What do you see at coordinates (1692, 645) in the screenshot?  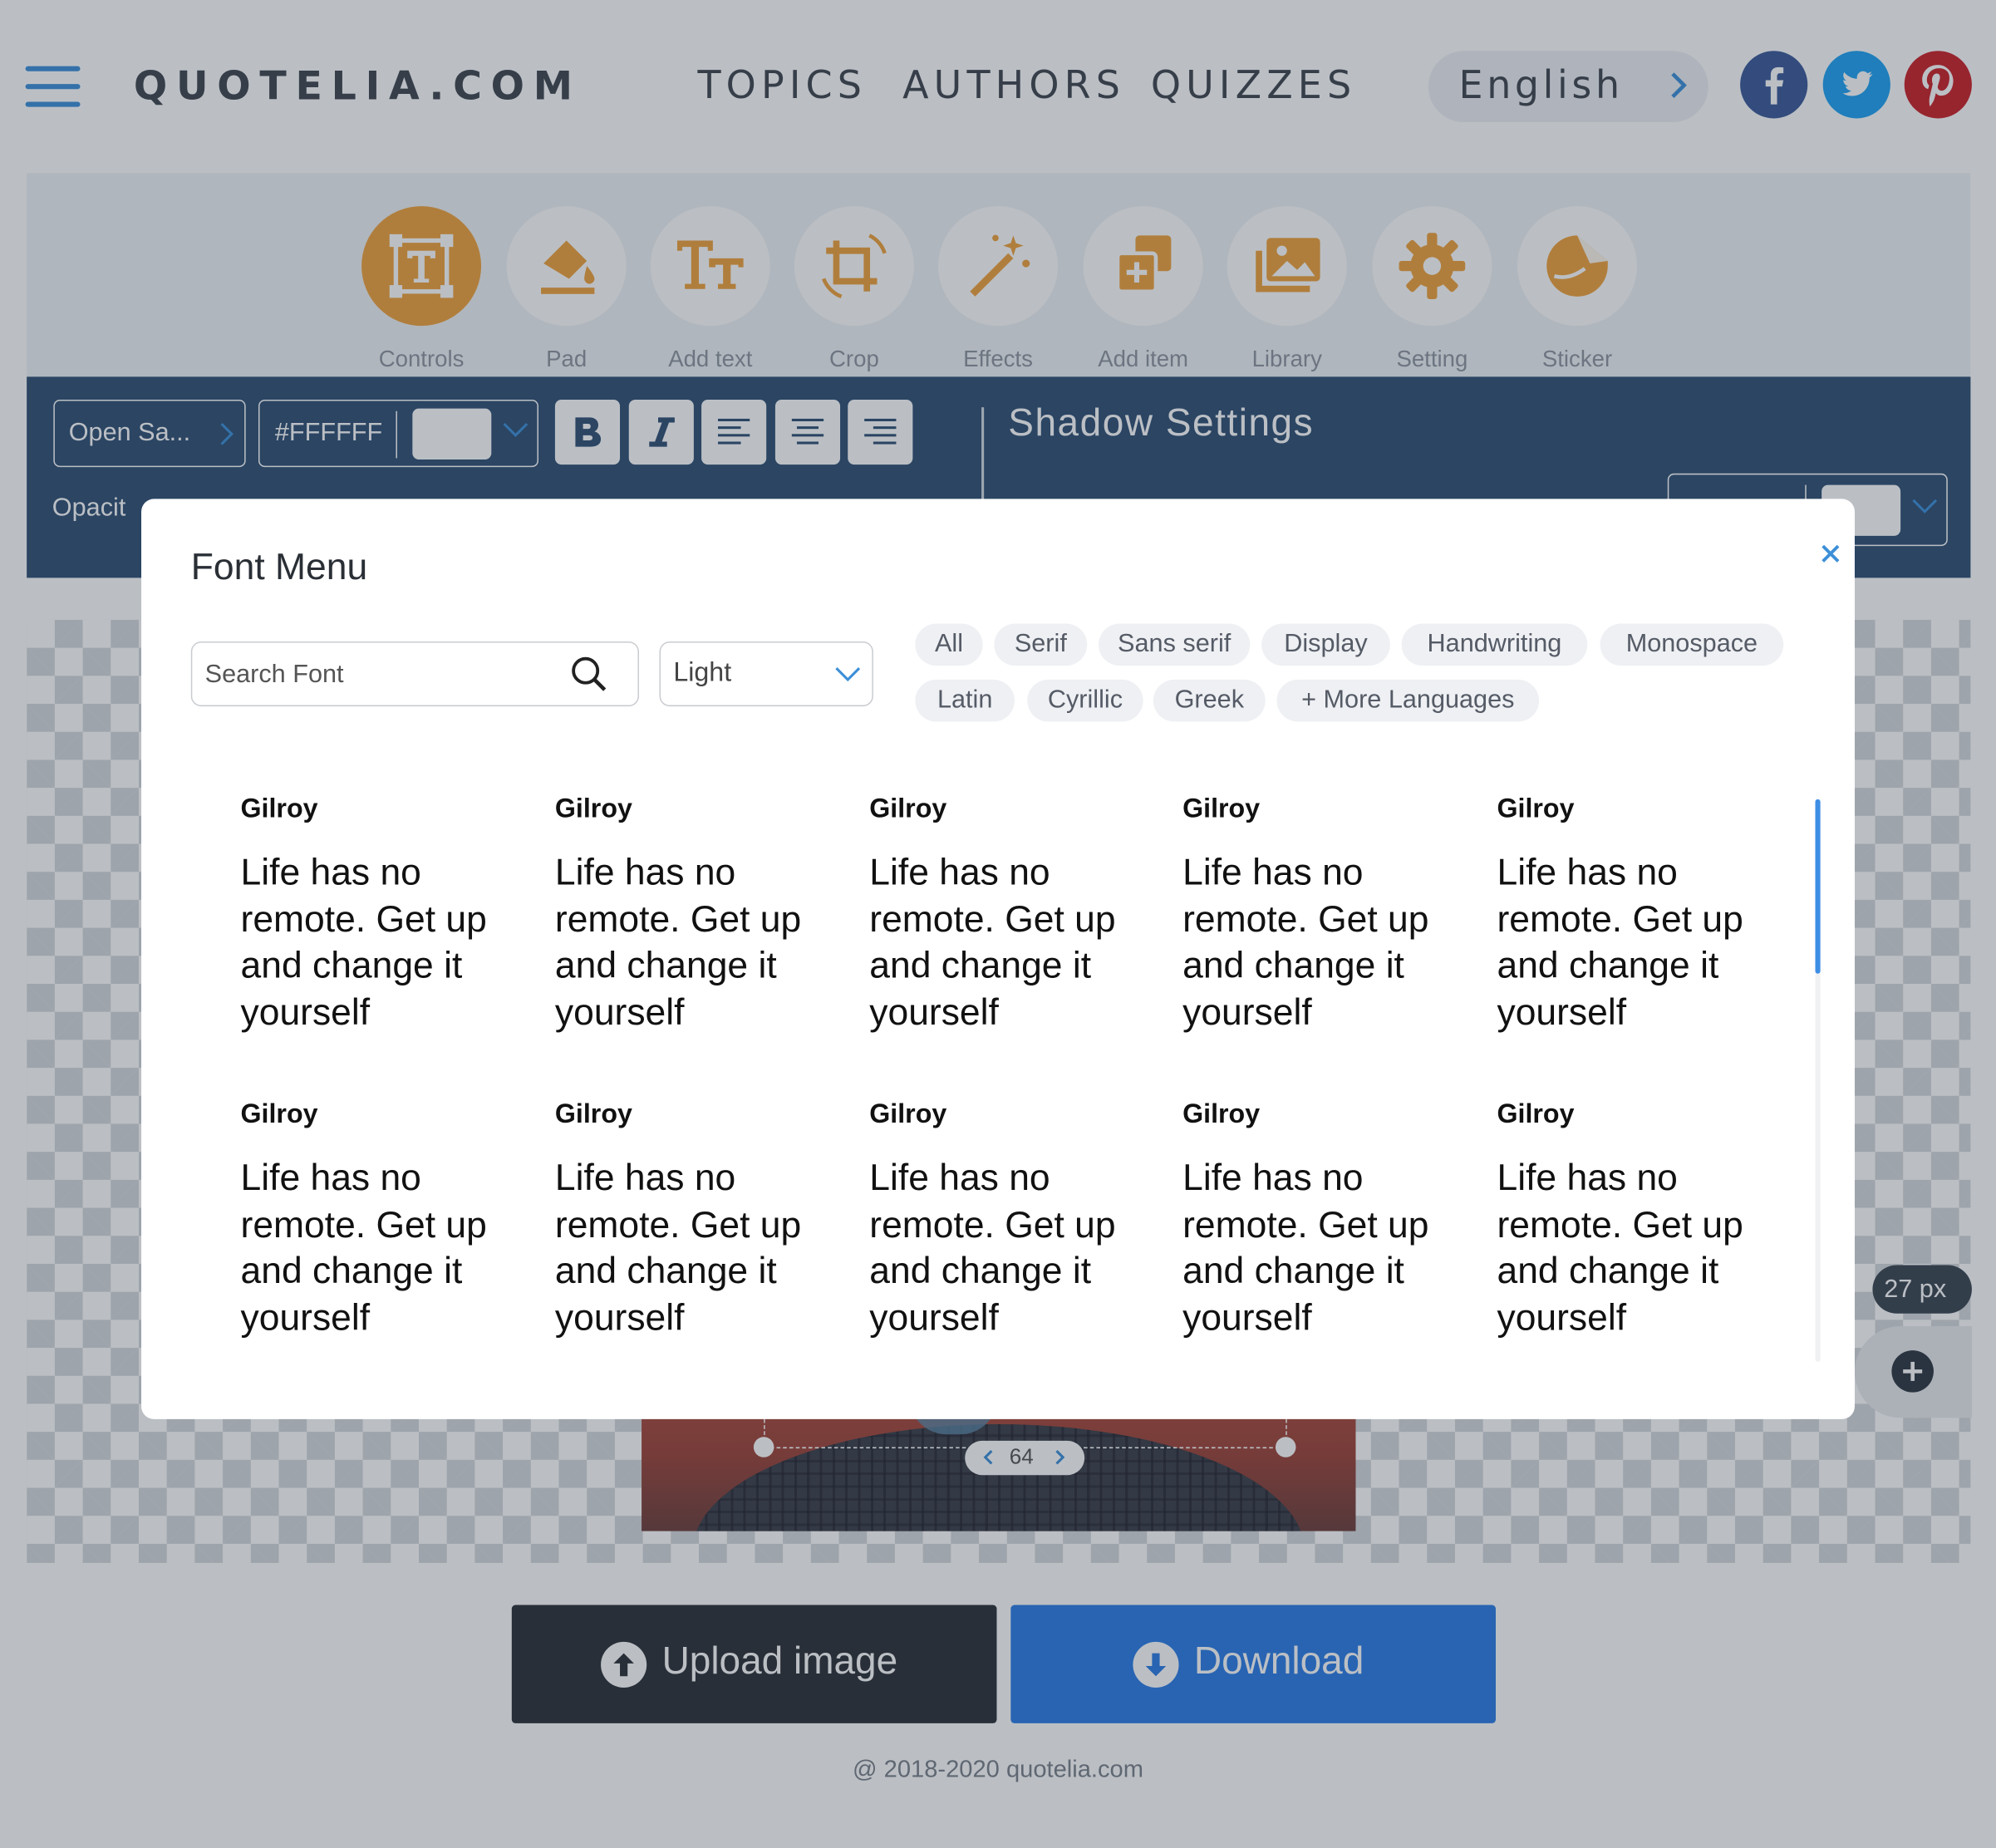 I see `filter-chip-monospace: Monospace` at bounding box center [1692, 645].